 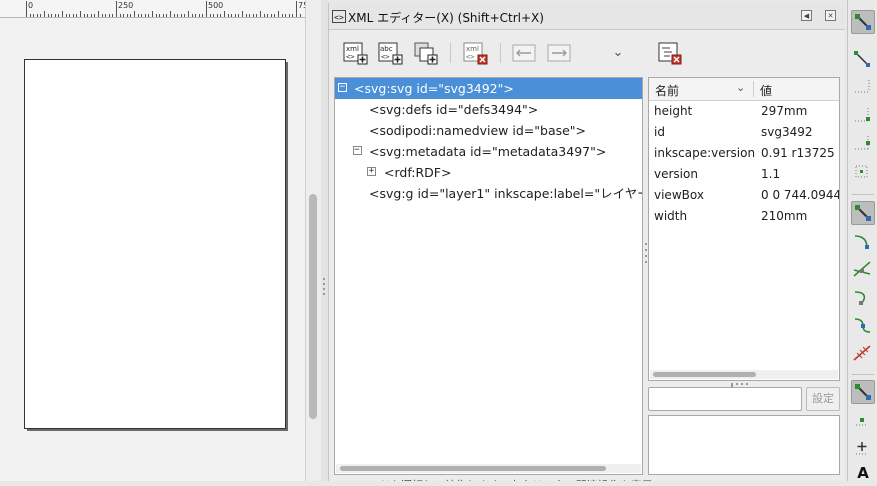 I want to click on attribute-value: 210mm, so click(x=784, y=216).